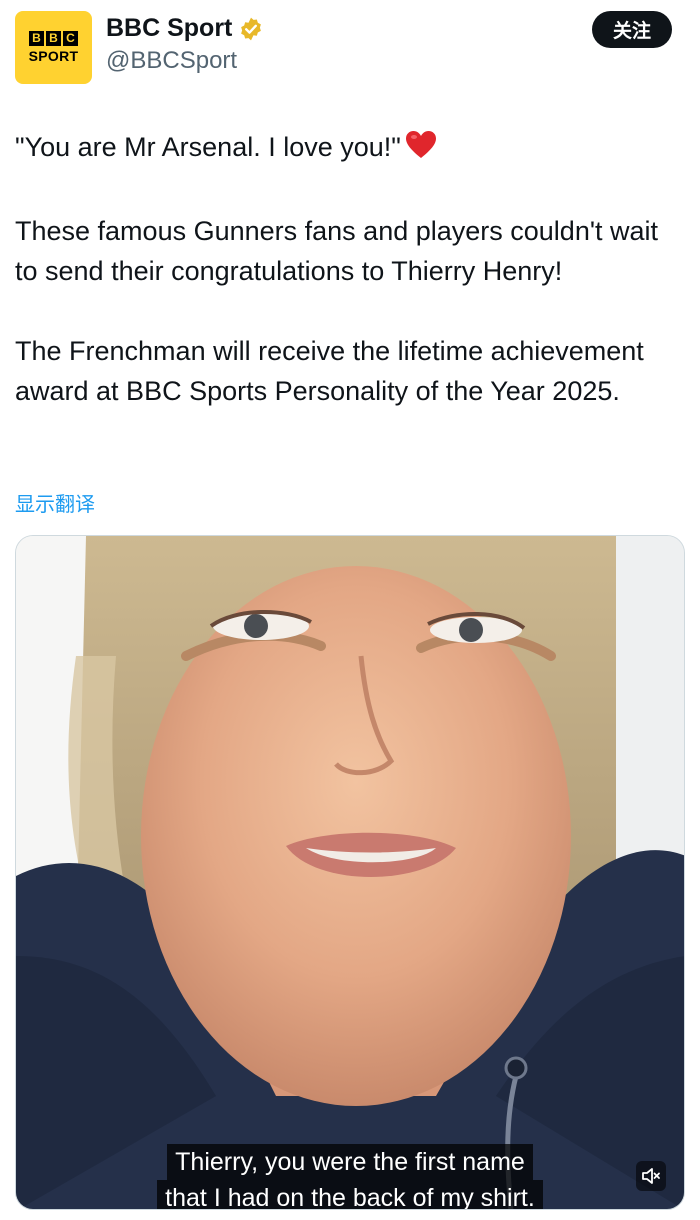 The image size is (700, 1220). What do you see at coordinates (421, 150) in the screenshot?
I see `heart-icon` at bounding box center [421, 150].